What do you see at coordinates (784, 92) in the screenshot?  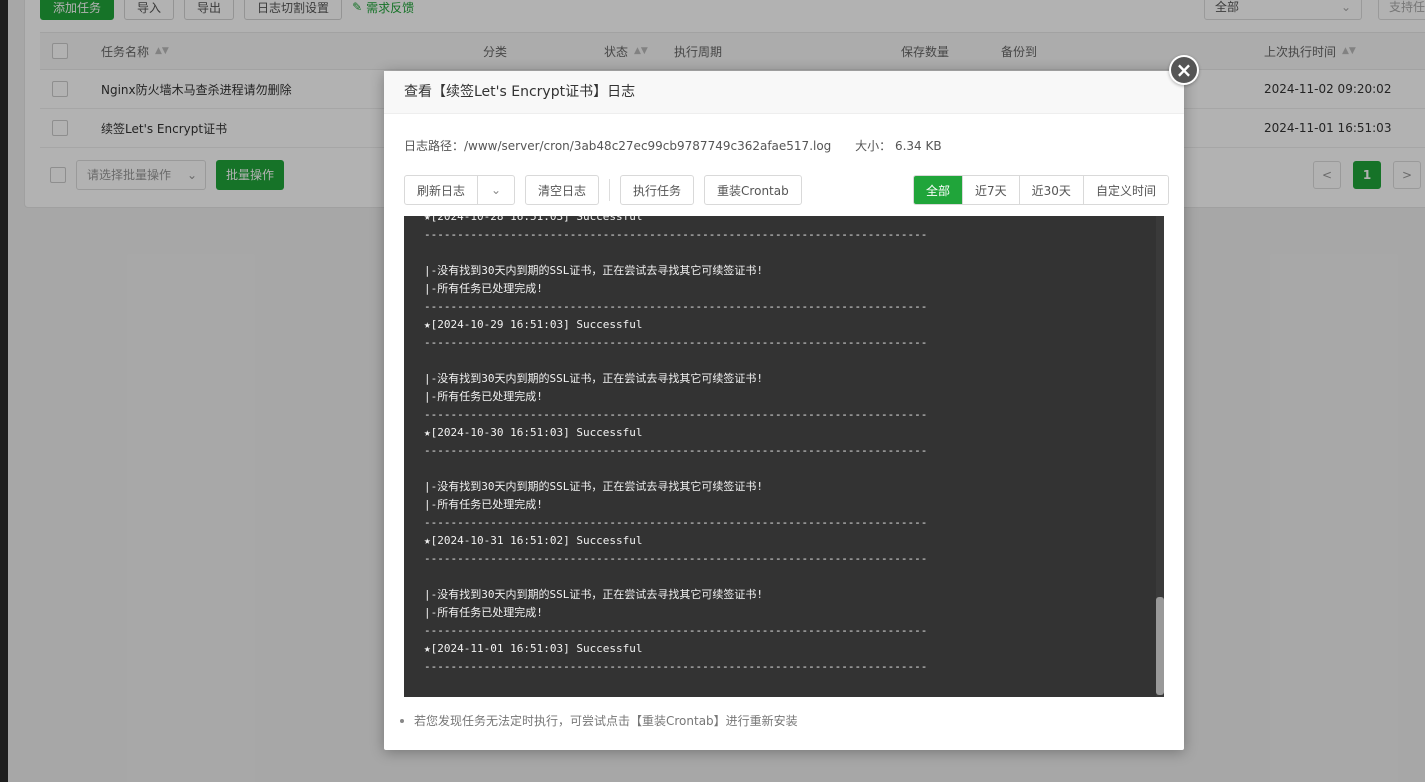 I see `dialog-title: 查看【续签Let's Encrypt证书】日志` at bounding box center [784, 92].